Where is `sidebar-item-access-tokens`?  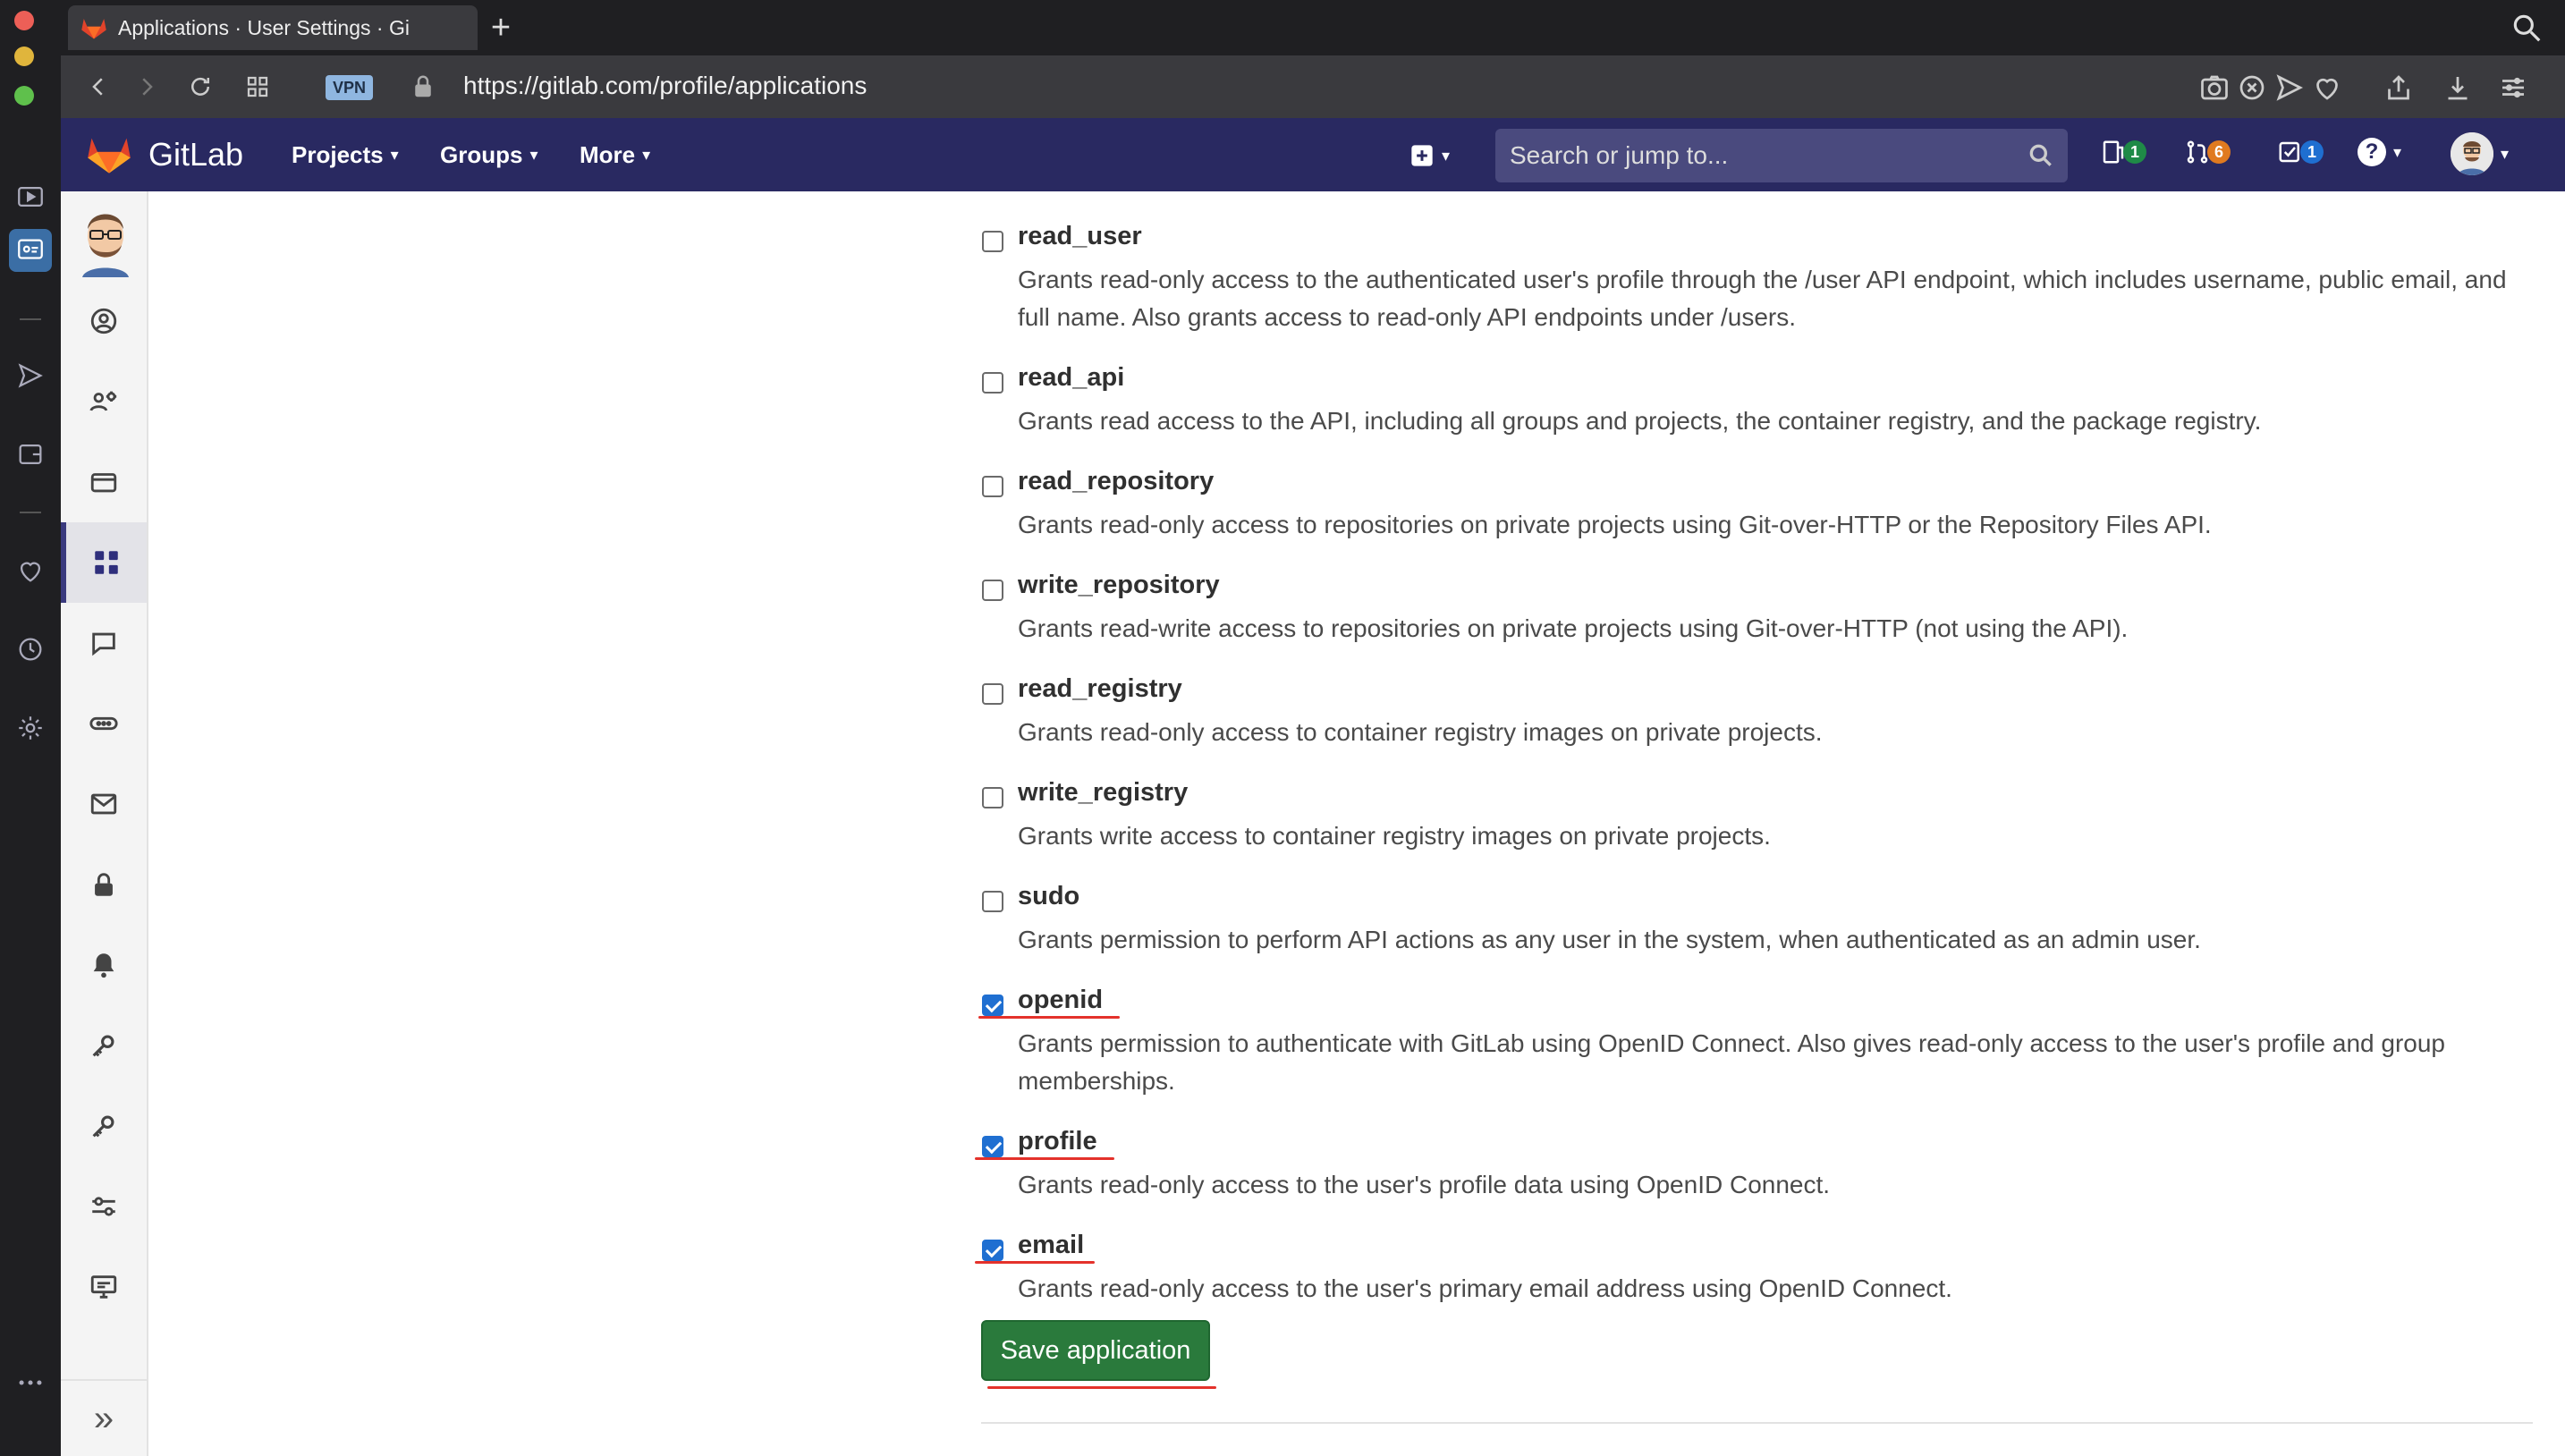 sidebar-item-access-tokens is located at coordinates (104, 723).